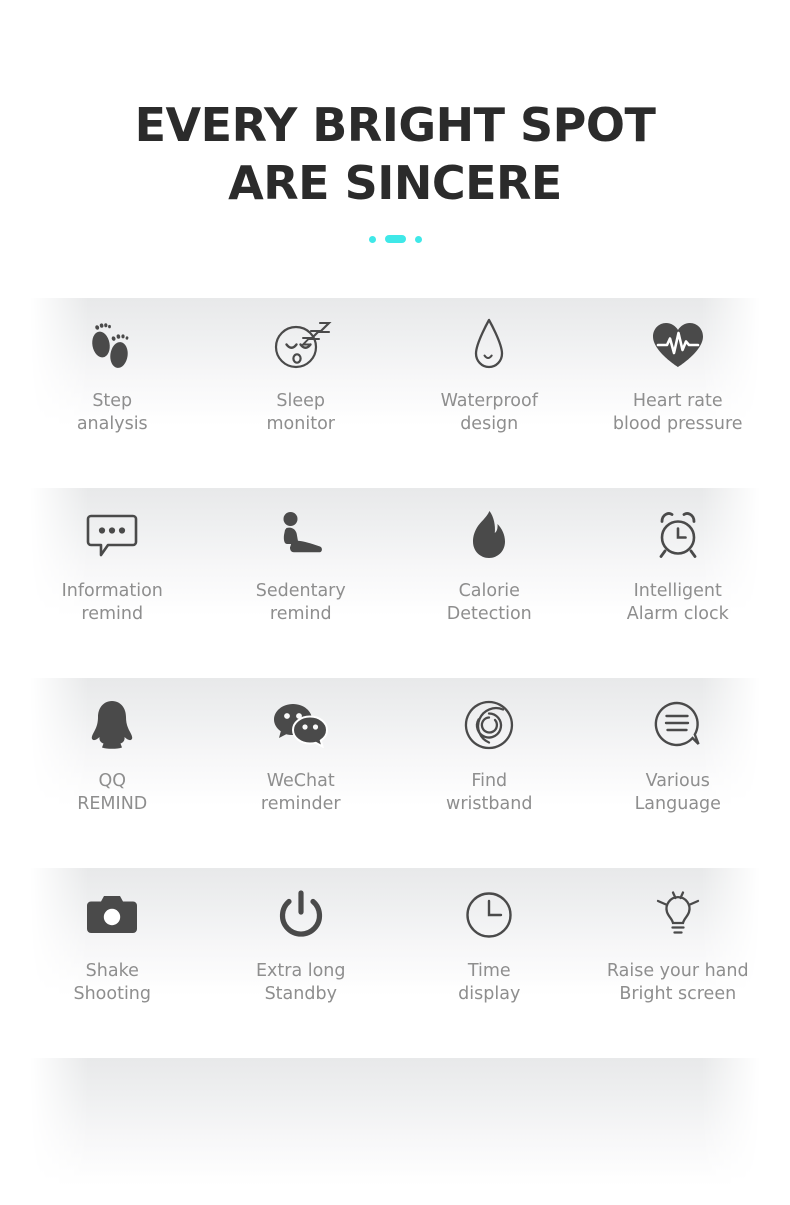 This screenshot has height=1205, width=790. I want to click on feature-label: Extra long Standby, so click(300, 982).